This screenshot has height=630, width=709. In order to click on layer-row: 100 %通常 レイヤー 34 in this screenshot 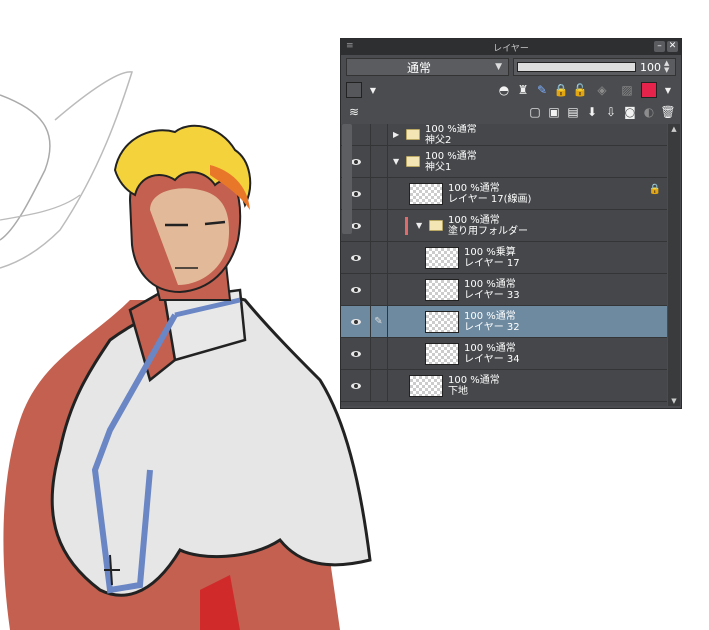, I will do `click(504, 354)`.